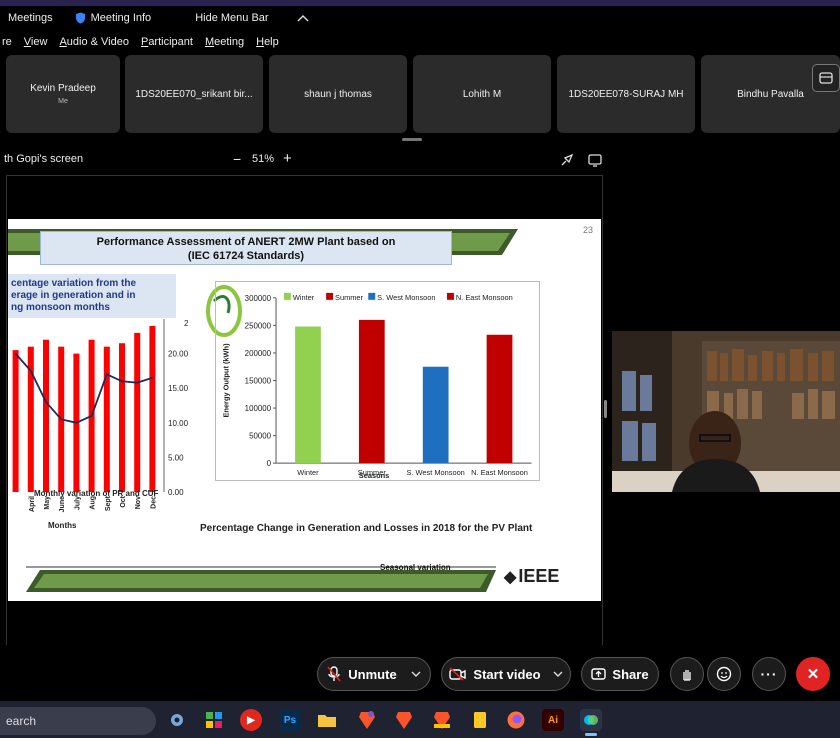  Describe the element at coordinates (6, 410) in the screenshot. I see `share-frame-left` at that location.